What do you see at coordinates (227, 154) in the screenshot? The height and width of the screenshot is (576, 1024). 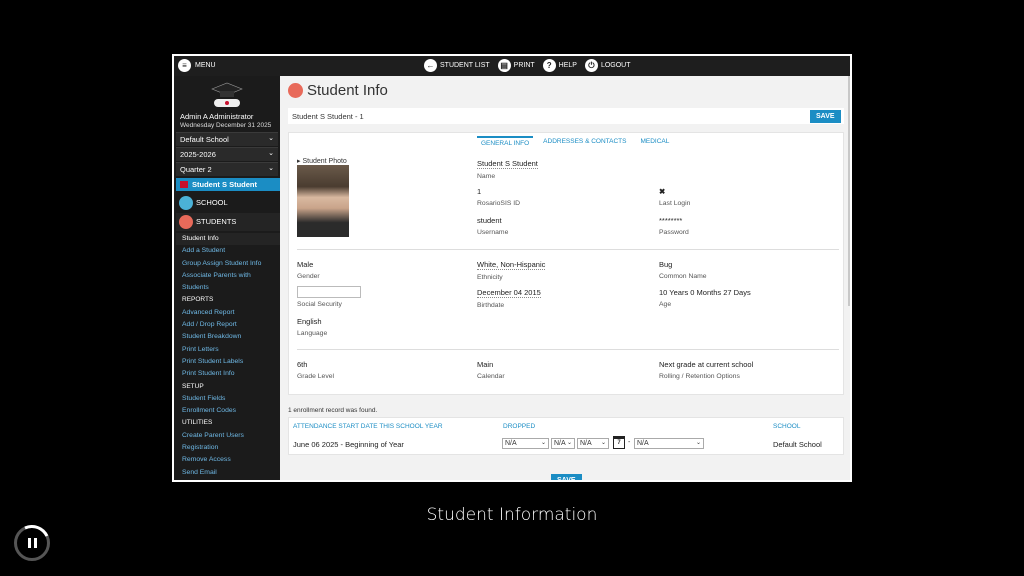 I see `year-select: 2025-2026 ⌄` at bounding box center [227, 154].